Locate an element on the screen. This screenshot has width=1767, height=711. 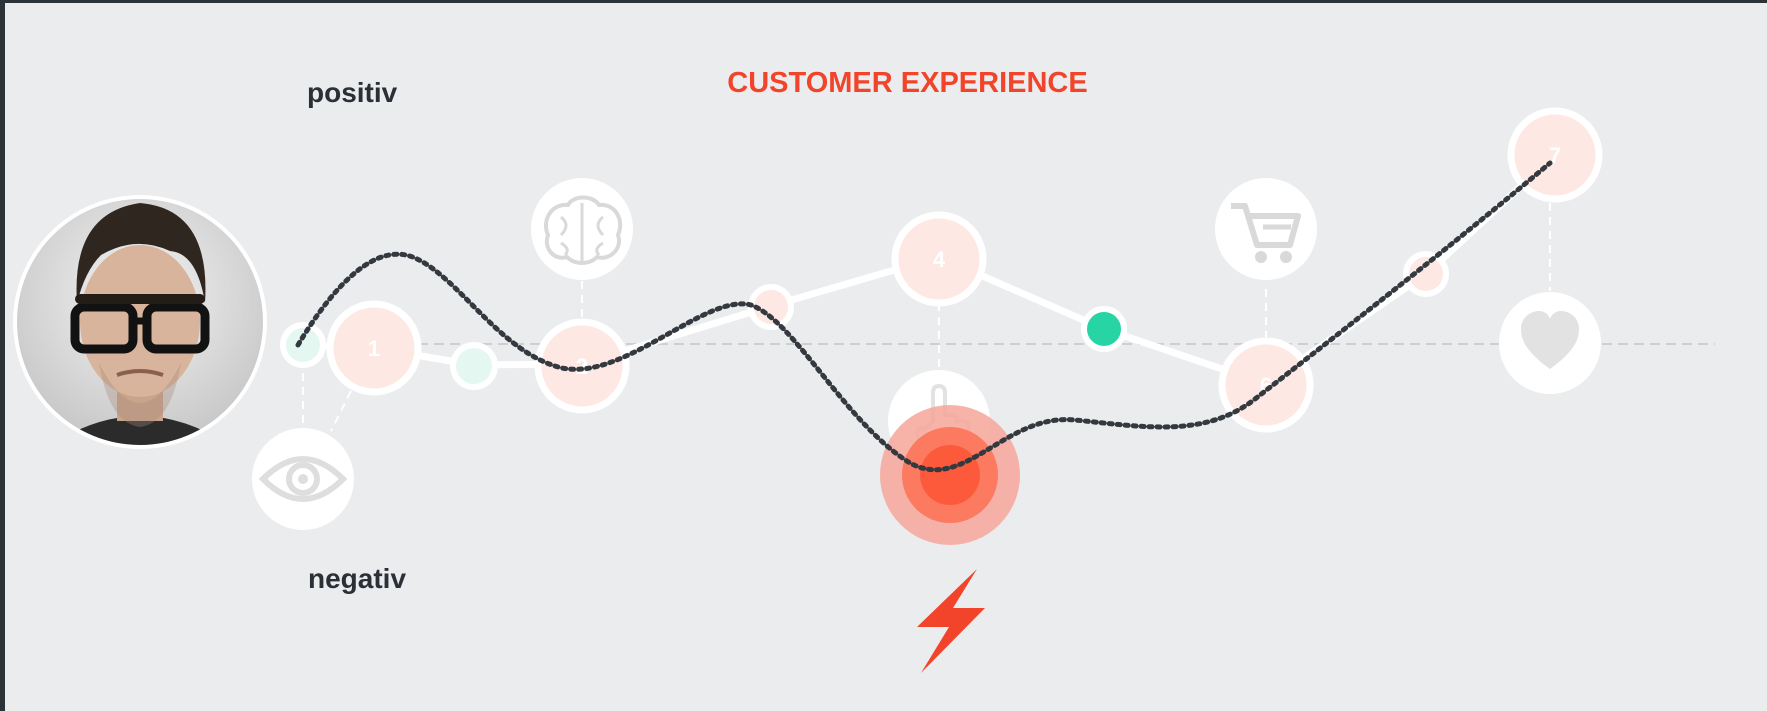
lightning-icon is located at coordinates (951, 621).